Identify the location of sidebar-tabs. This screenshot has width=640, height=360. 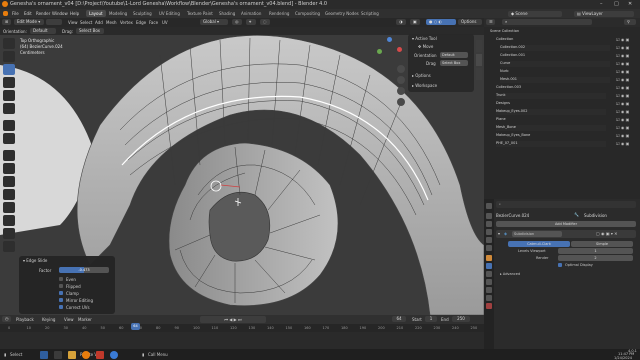
(479, 60).